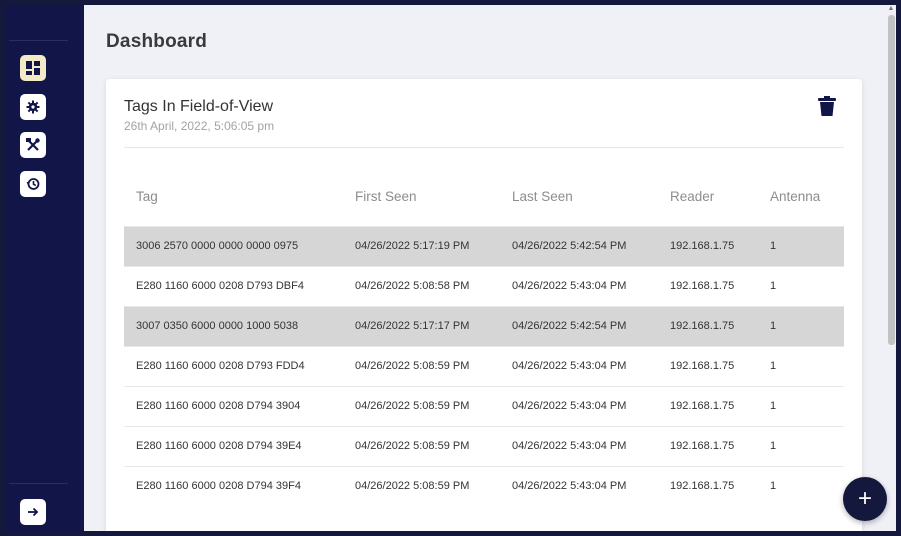  Describe the element at coordinates (891, 8) in the screenshot. I see `scroll-up-icon: ▲` at that location.